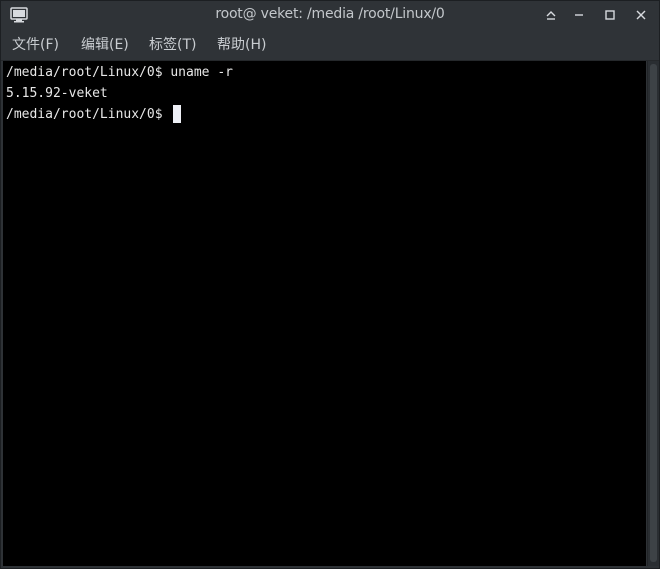 The image size is (660, 569). I want to click on scrollbar-thumb, so click(653, 313).